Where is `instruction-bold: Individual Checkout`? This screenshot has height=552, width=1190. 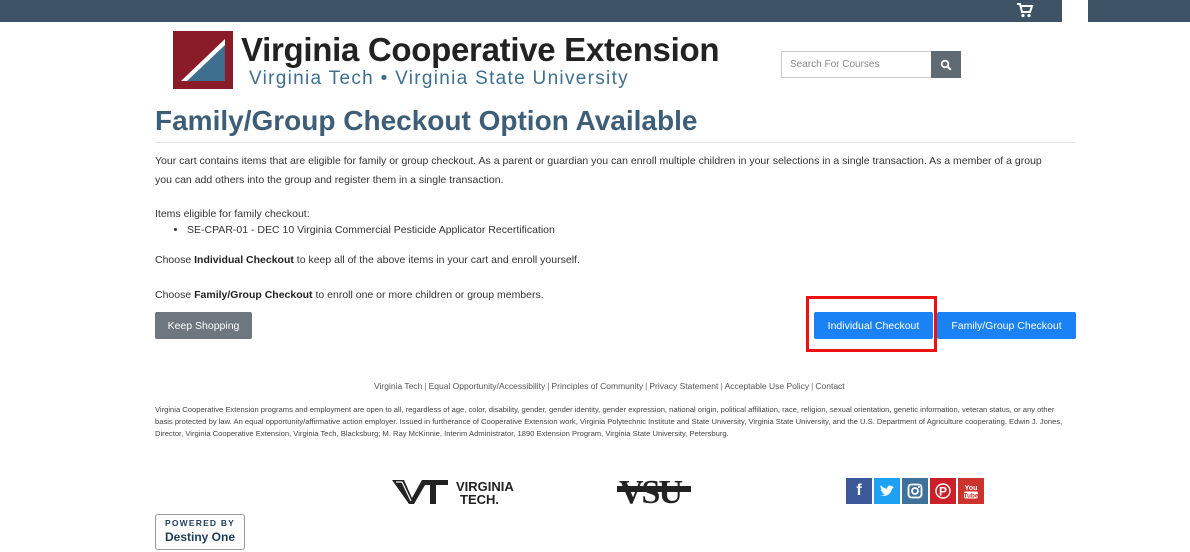
instruction-bold: Individual Checkout is located at coordinates (244, 260).